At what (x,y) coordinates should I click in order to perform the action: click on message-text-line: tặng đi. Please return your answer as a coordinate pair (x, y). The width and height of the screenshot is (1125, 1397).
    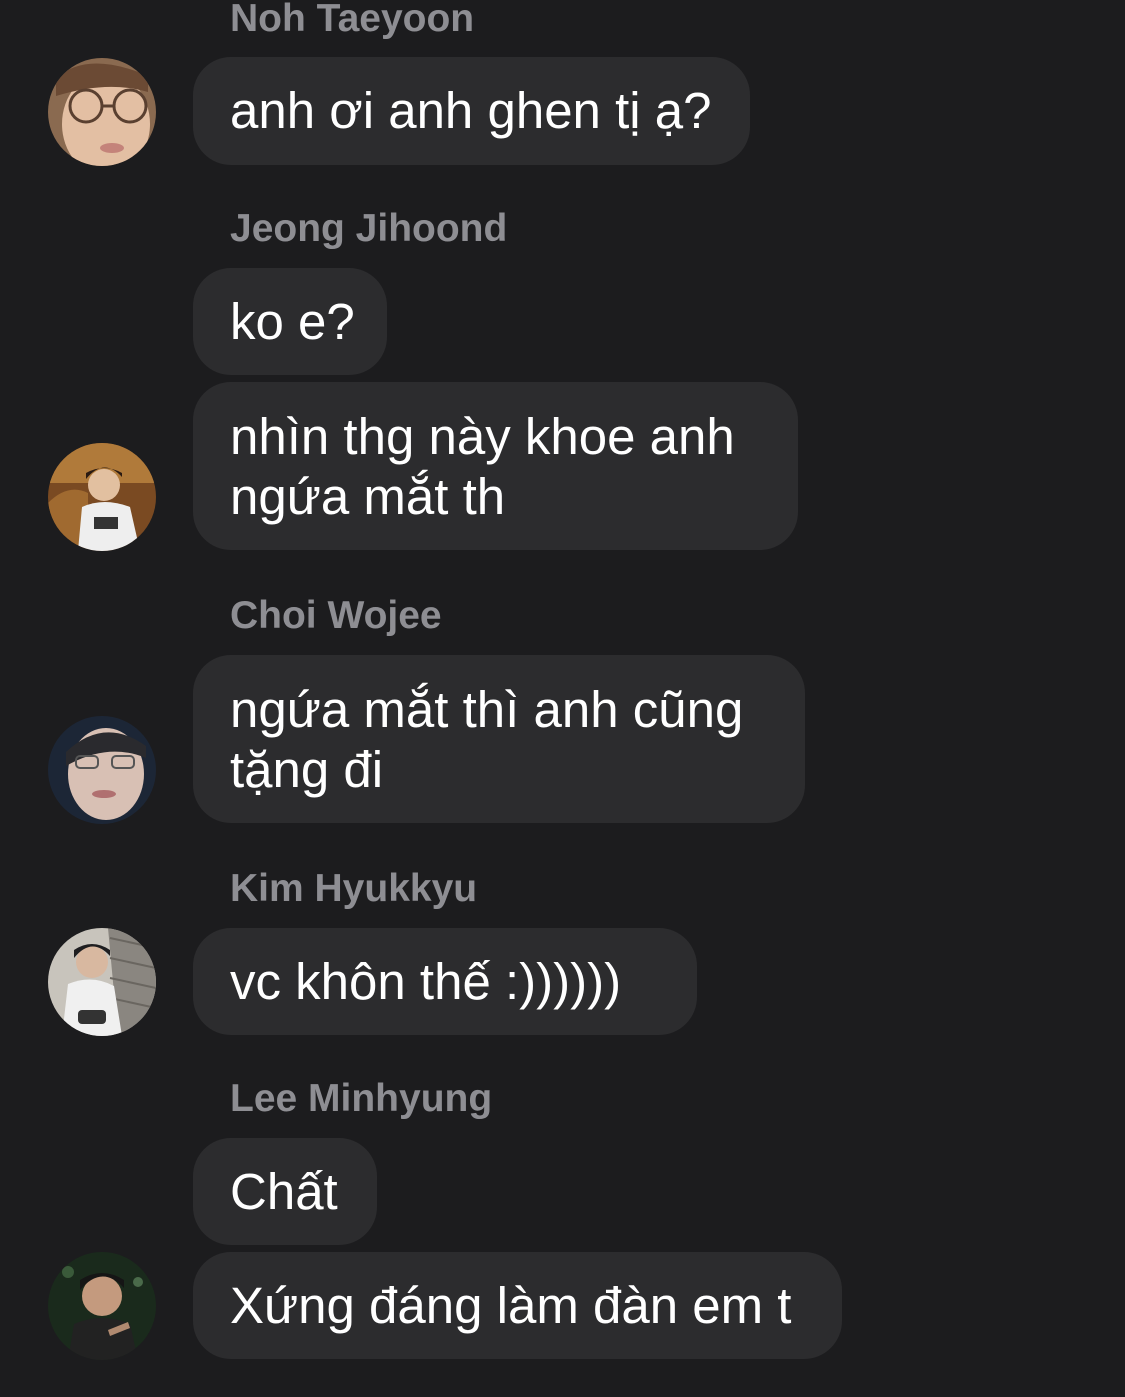
    Looking at the image, I should click on (307, 769).